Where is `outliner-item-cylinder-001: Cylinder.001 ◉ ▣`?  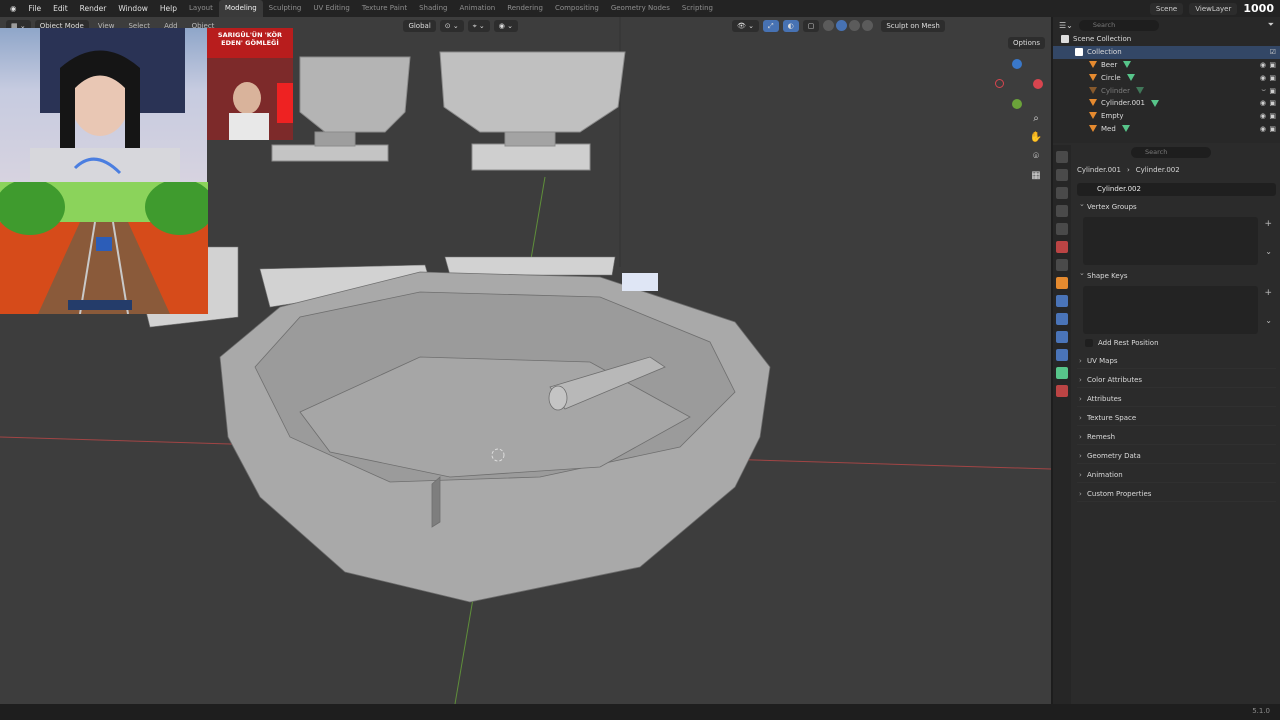
outliner-item-cylinder-001: Cylinder.001 ◉ ▣ is located at coordinates (1166, 103).